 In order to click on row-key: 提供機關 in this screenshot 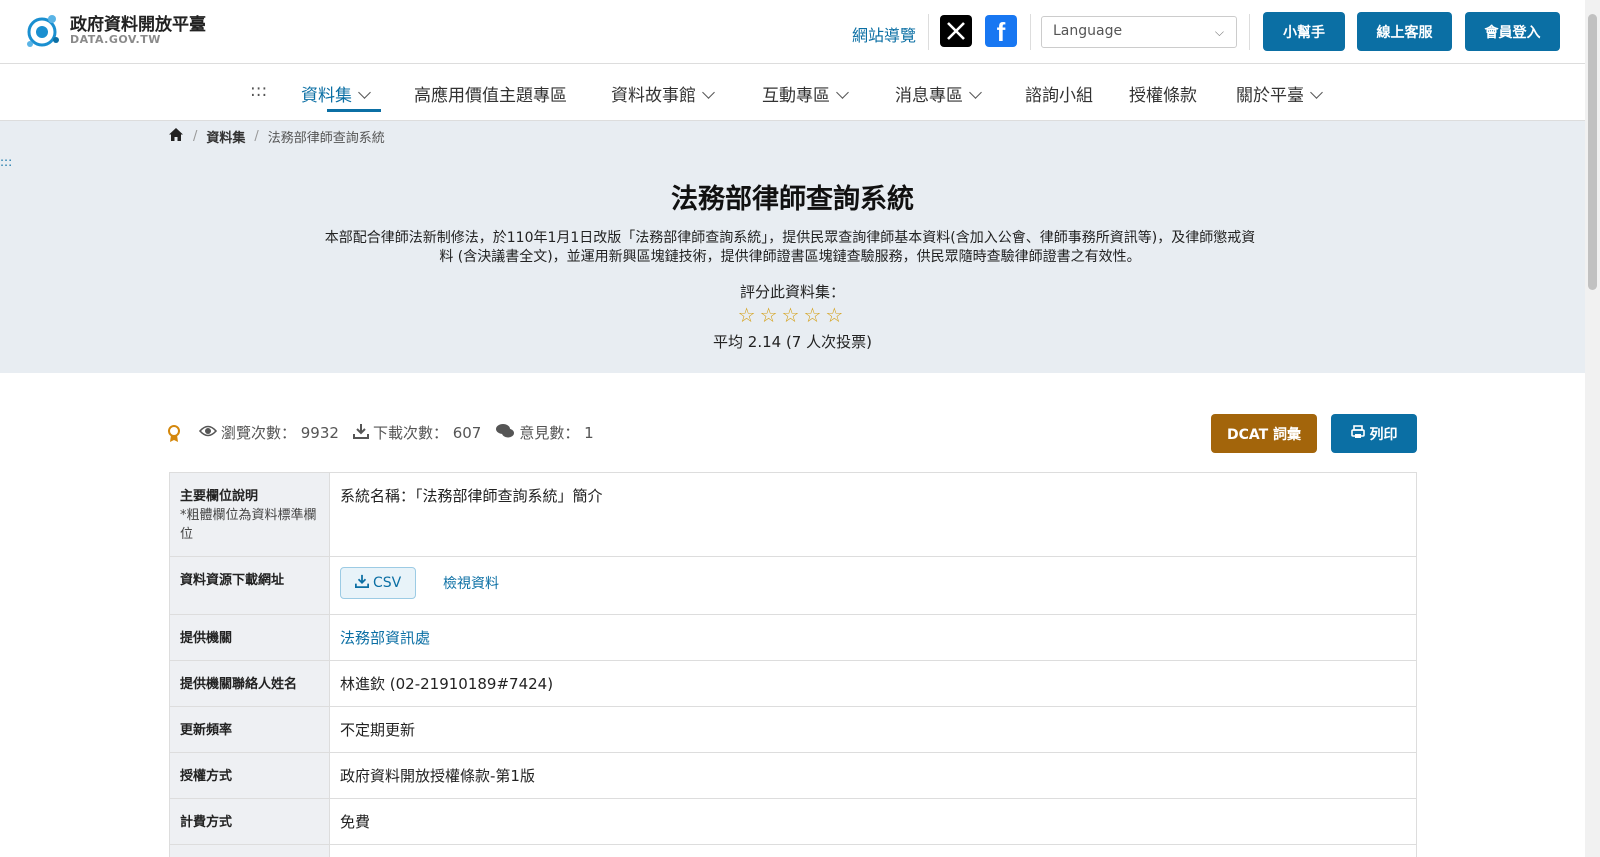, I will do `click(249, 637)`.